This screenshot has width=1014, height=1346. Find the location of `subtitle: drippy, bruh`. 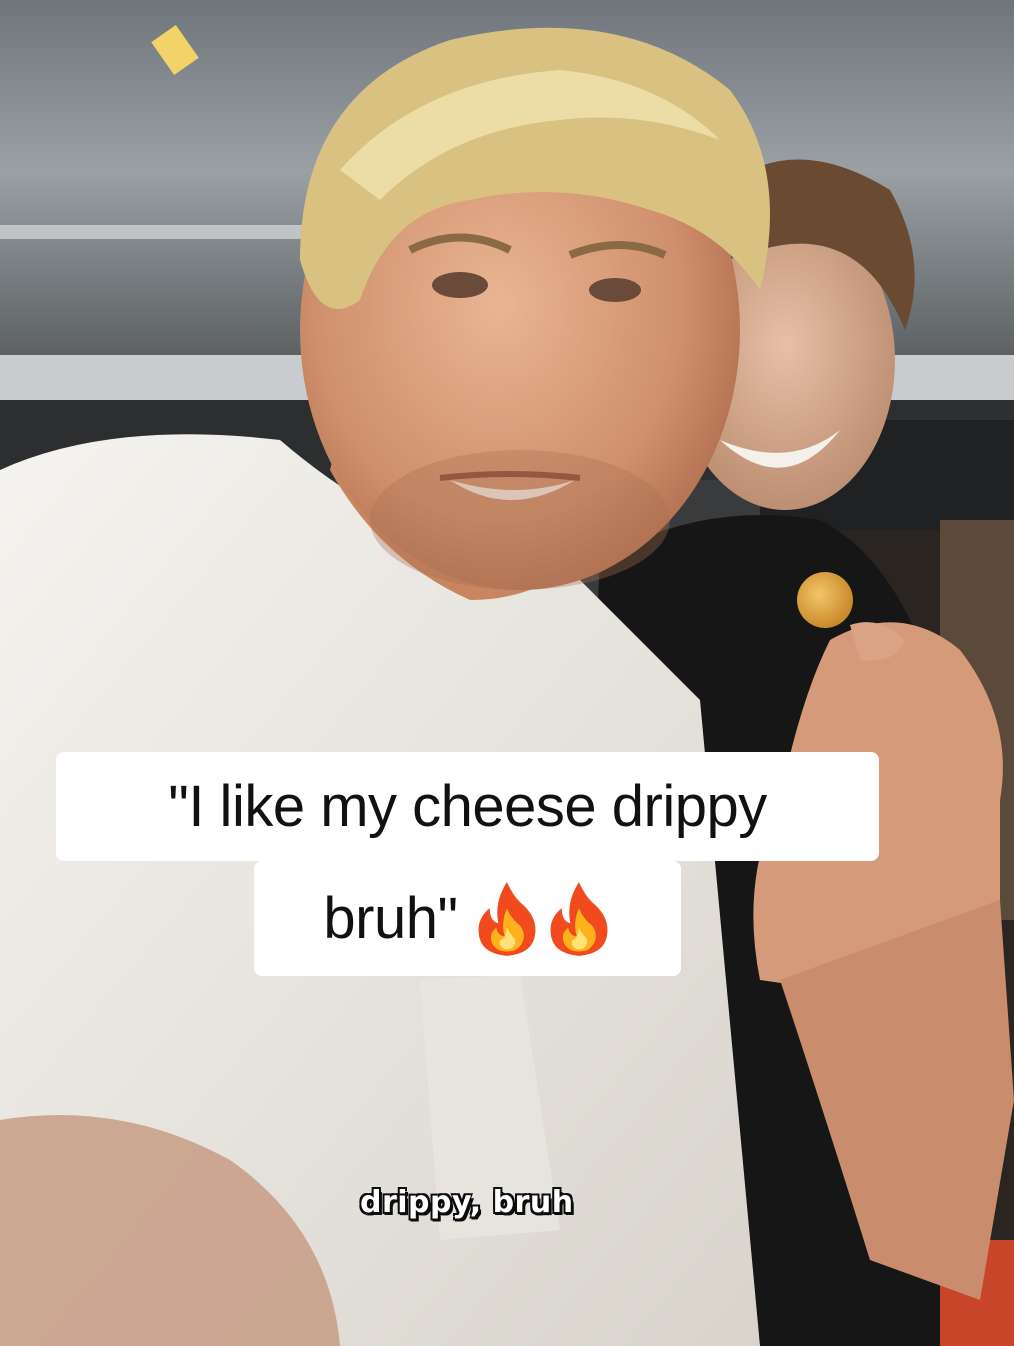

subtitle: drippy, bruh is located at coordinates (467, 1202).